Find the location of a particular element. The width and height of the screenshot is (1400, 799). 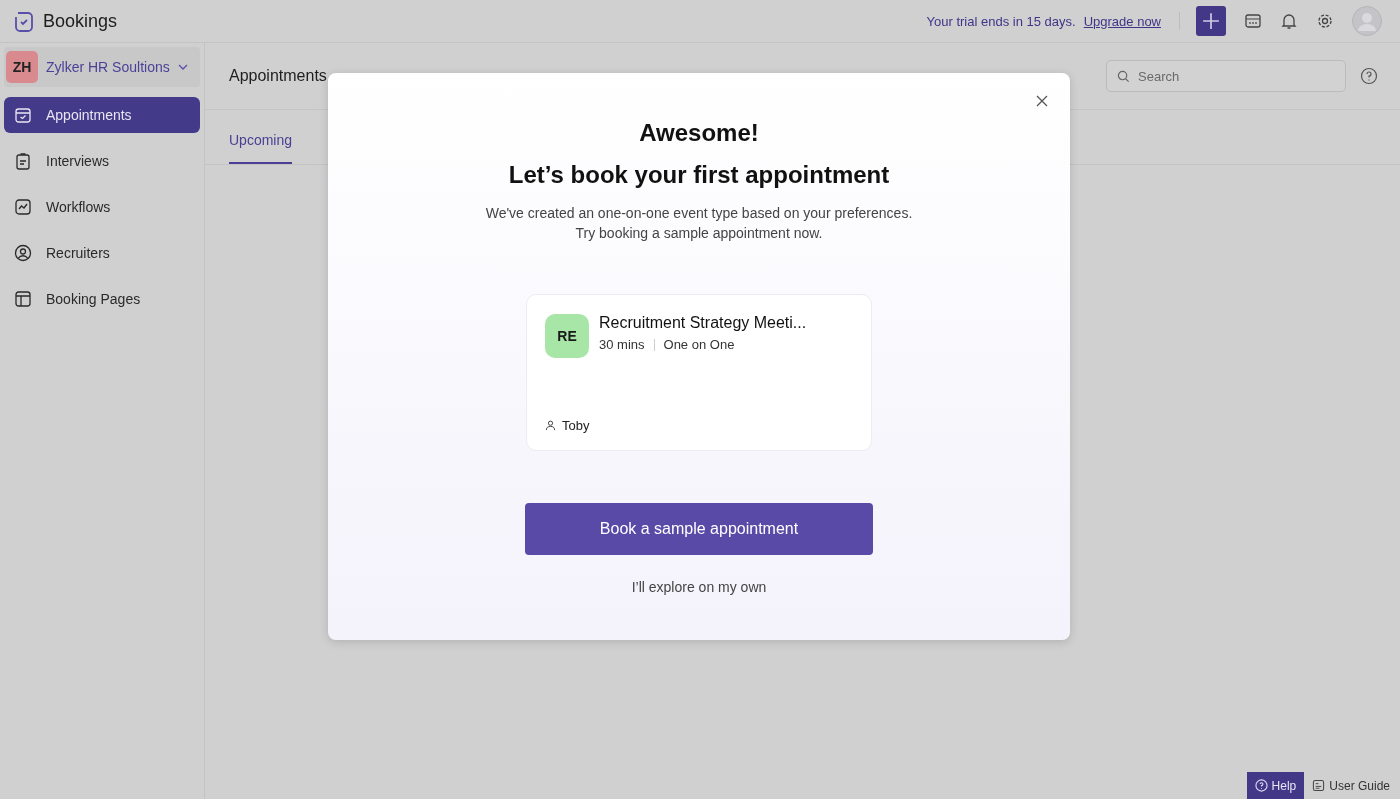

page-title: Appointments is located at coordinates (278, 76).